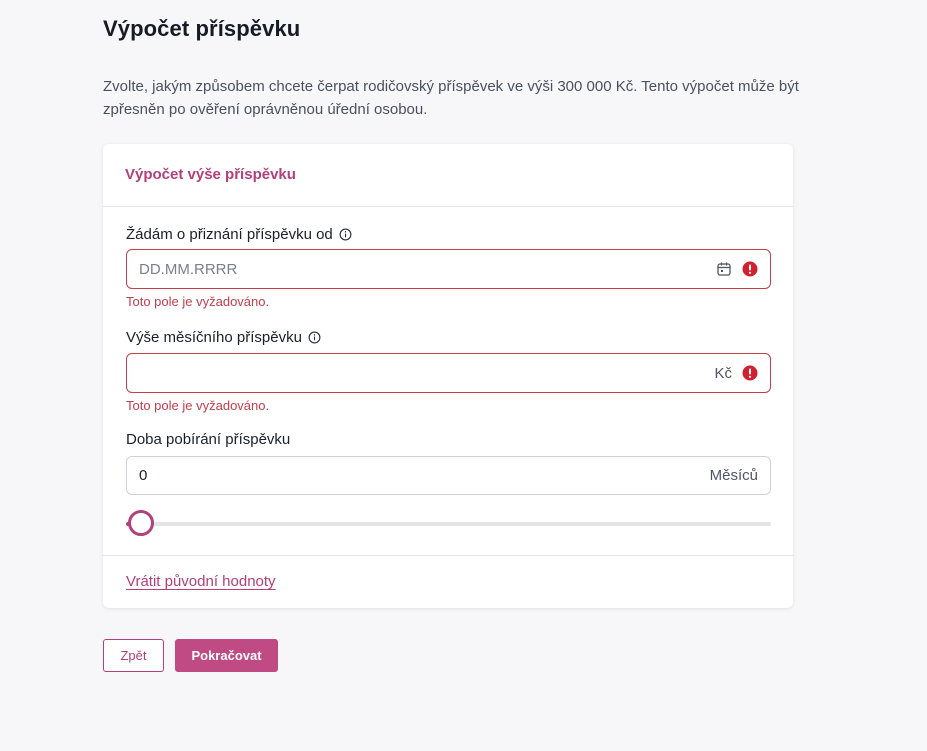 This screenshot has height=751, width=927. What do you see at coordinates (733, 475) in the screenshot?
I see `months-suffix: Měsíců` at bounding box center [733, 475].